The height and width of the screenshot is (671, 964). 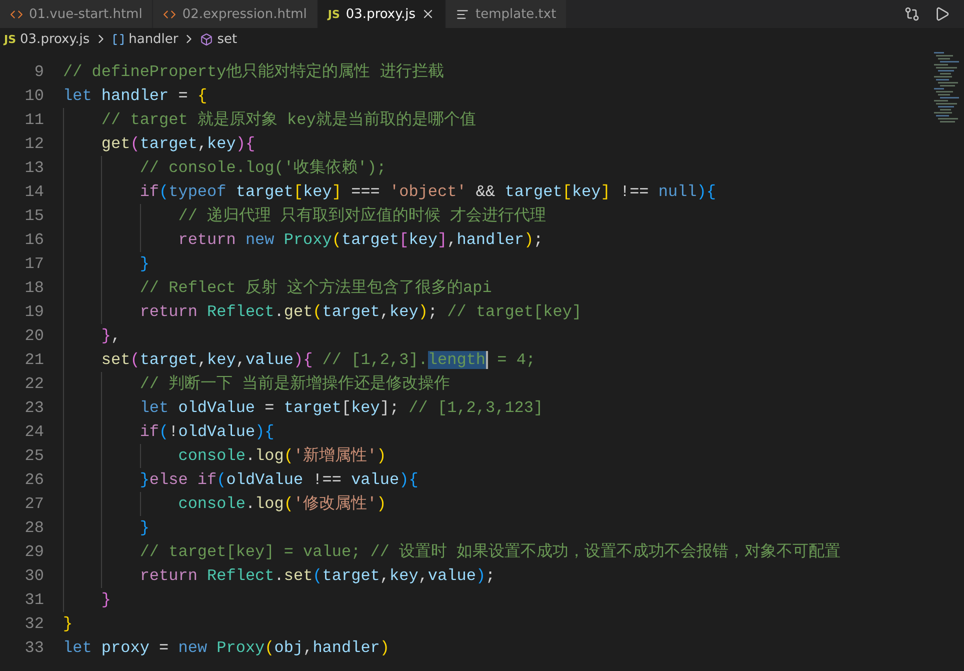 What do you see at coordinates (942, 14) in the screenshot?
I see `run-icon` at bounding box center [942, 14].